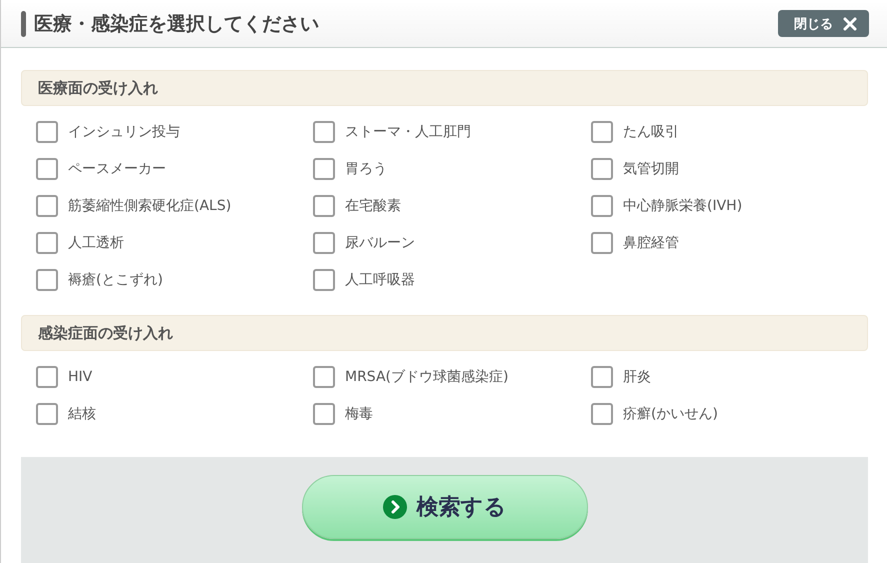 This screenshot has height=563, width=887. Describe the element at coordinates (177, 24) in the screenshot. I see `dialog-title: 医療・感染症を選択してください` at that location.